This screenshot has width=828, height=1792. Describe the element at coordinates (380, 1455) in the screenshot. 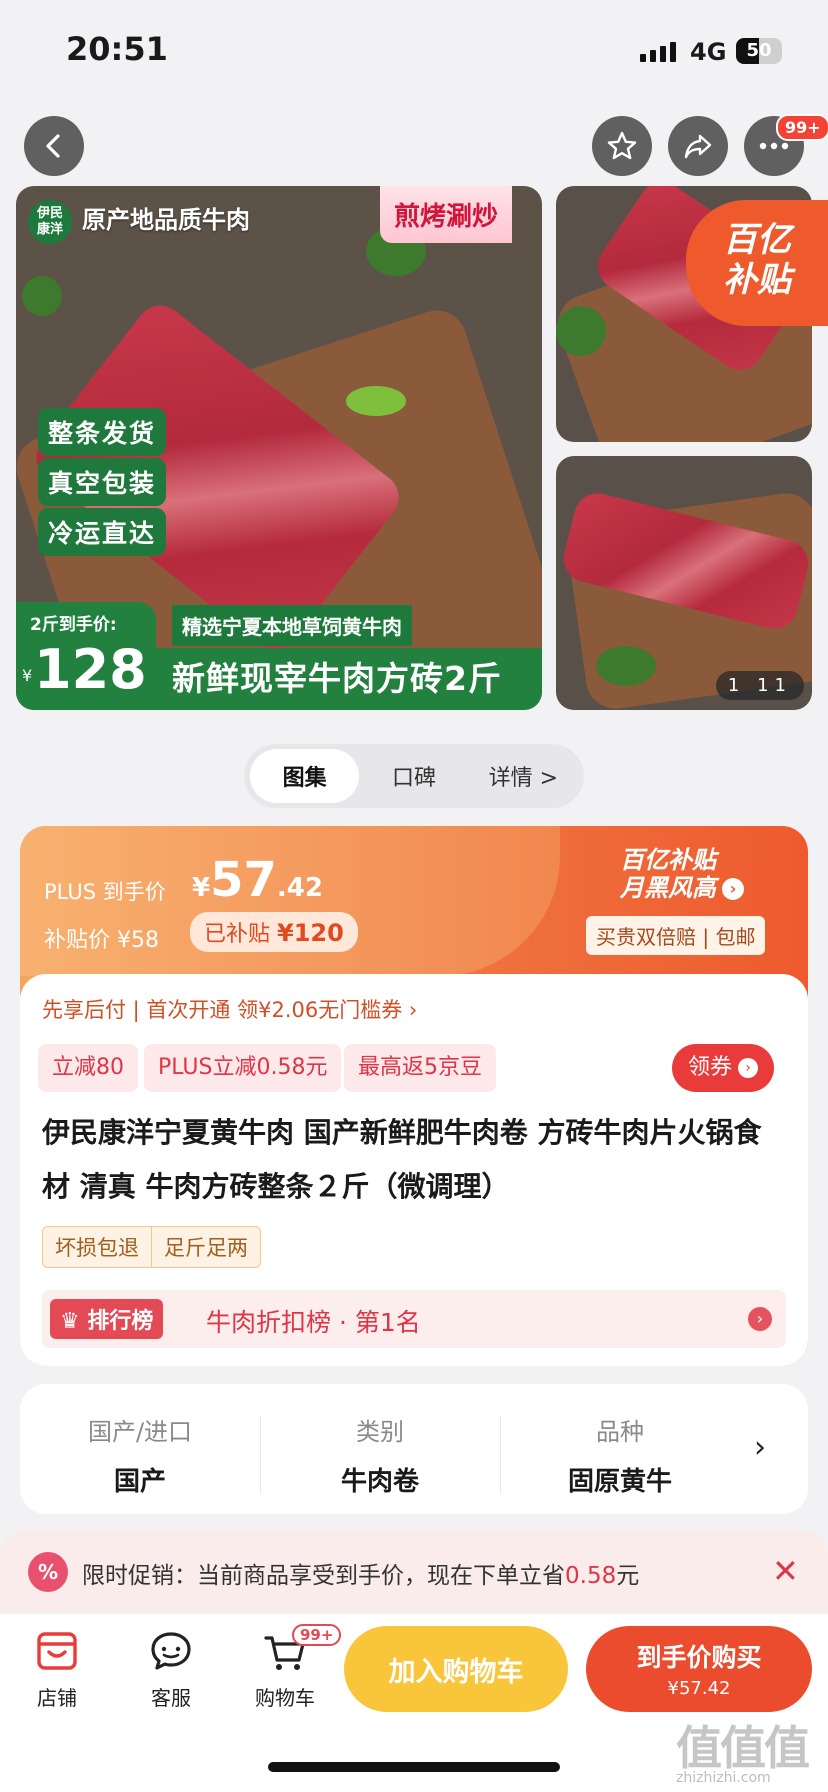

I see `attr-category: 类别 牛肉卷` at that location.